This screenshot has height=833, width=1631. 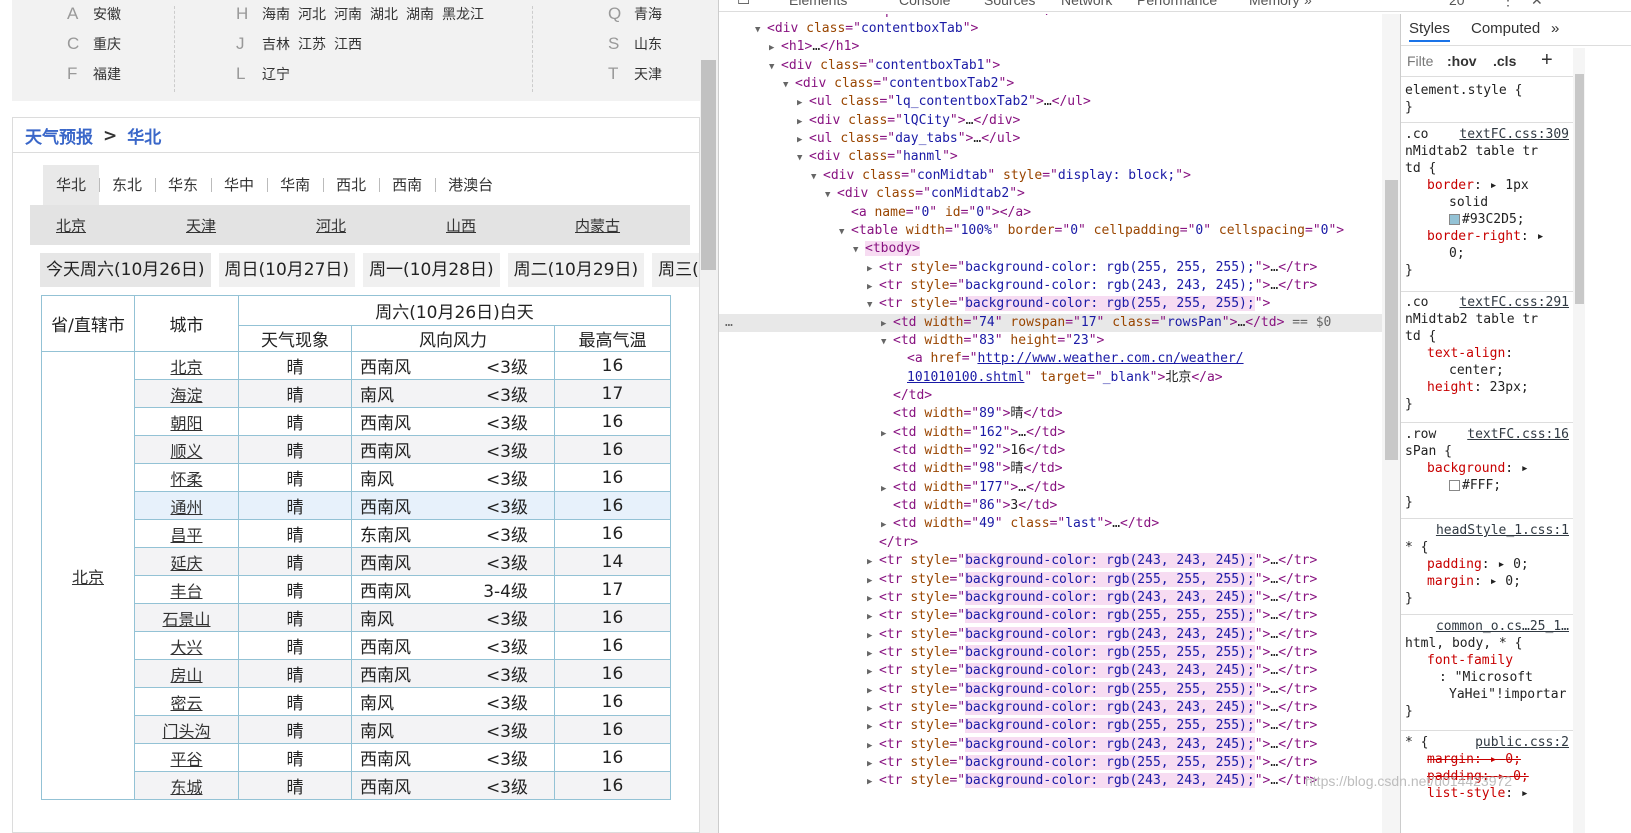 What do you see at coordinates (276, 14) in the screenshot?
I see `province-link: 海南` at bounding box center [276, 14].